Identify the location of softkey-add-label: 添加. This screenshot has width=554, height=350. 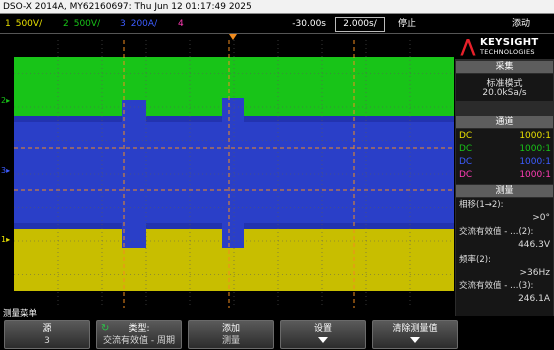
(230, 329).